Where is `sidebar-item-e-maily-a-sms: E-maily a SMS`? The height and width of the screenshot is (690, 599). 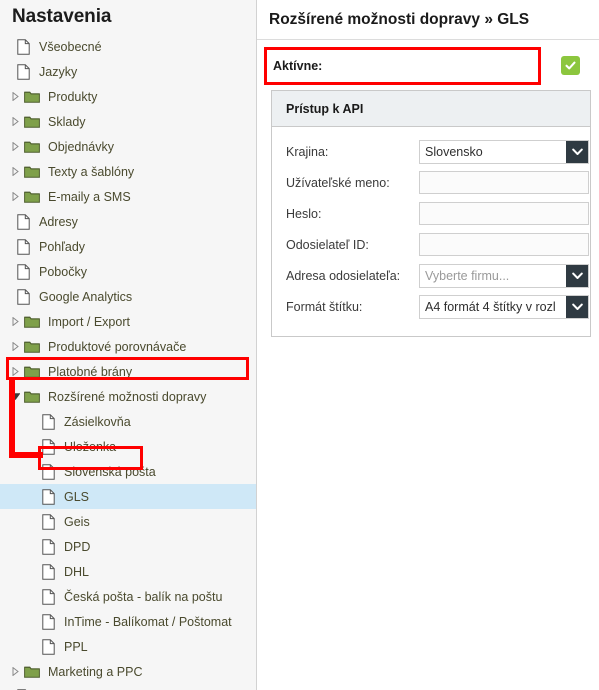
sidebar-item-e-maily-a-sms: E-maily a SMS is located at coordinates (128, 196).